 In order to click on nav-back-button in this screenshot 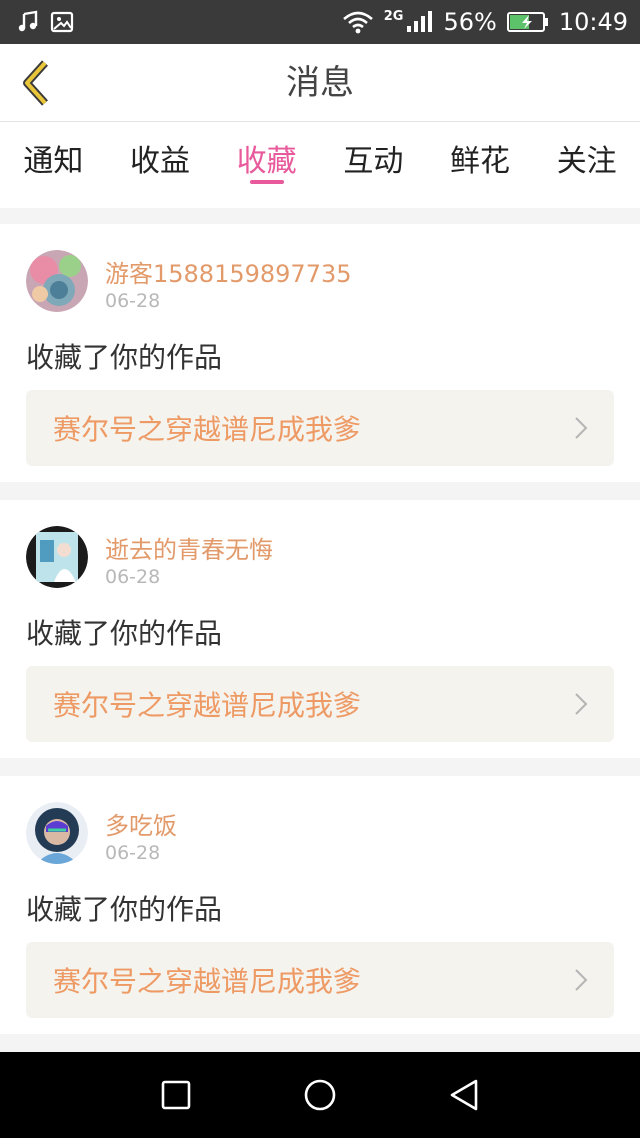, I will do `click(464, 1095)`.